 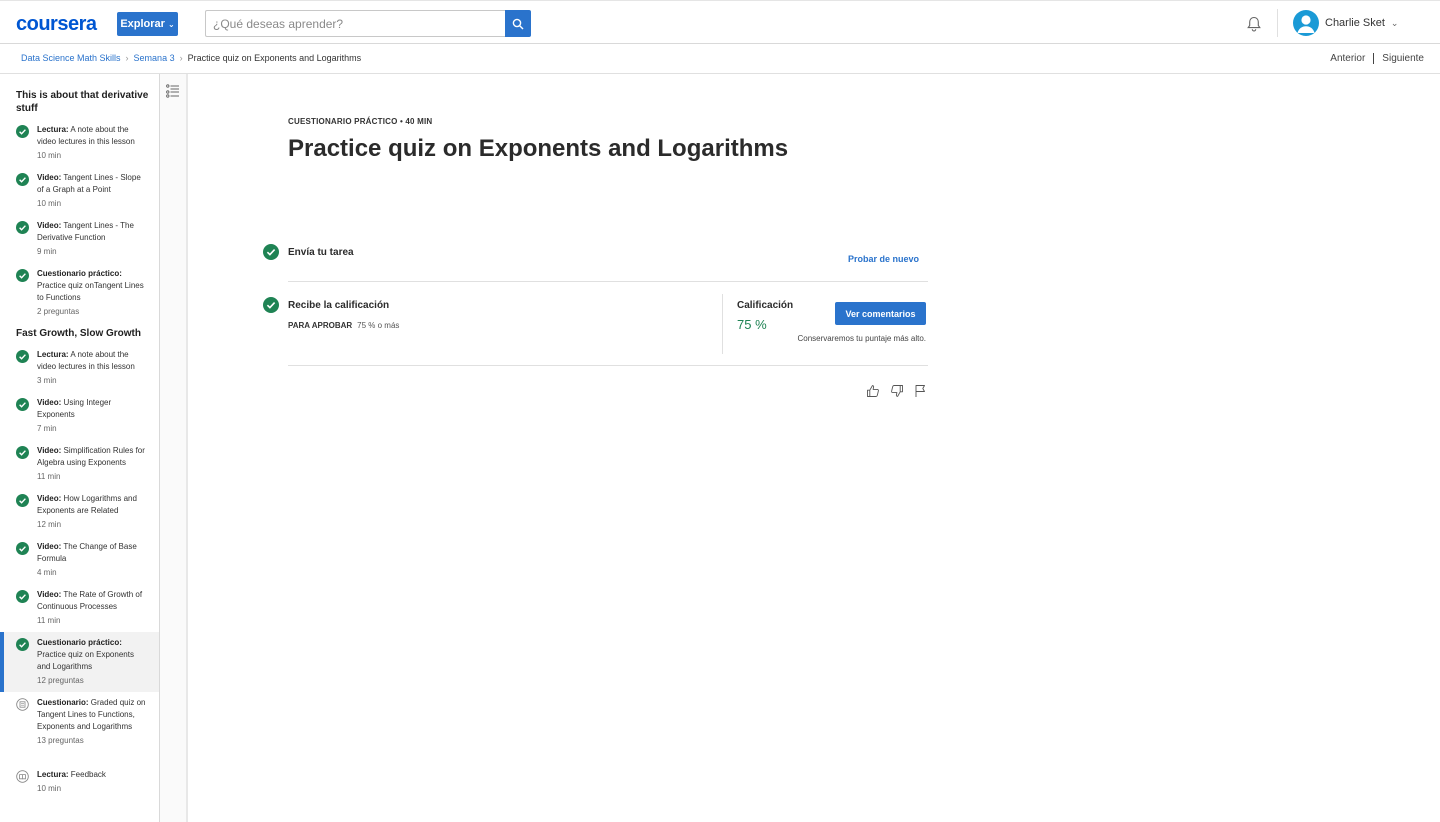 What do you see at coordinates (861, 338) in the screenshot?
I see `highest-score-note: Conservaremos tu puntaje más alto.` at bounding box center [861, 338].